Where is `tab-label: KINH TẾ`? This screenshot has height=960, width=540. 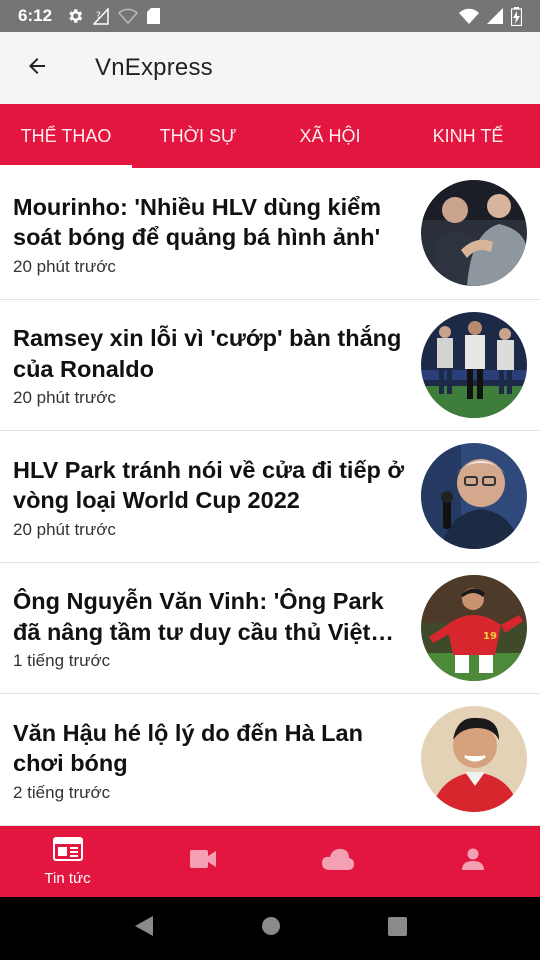 tab-label: KINH TẾ is located at coordinates (468, 135).